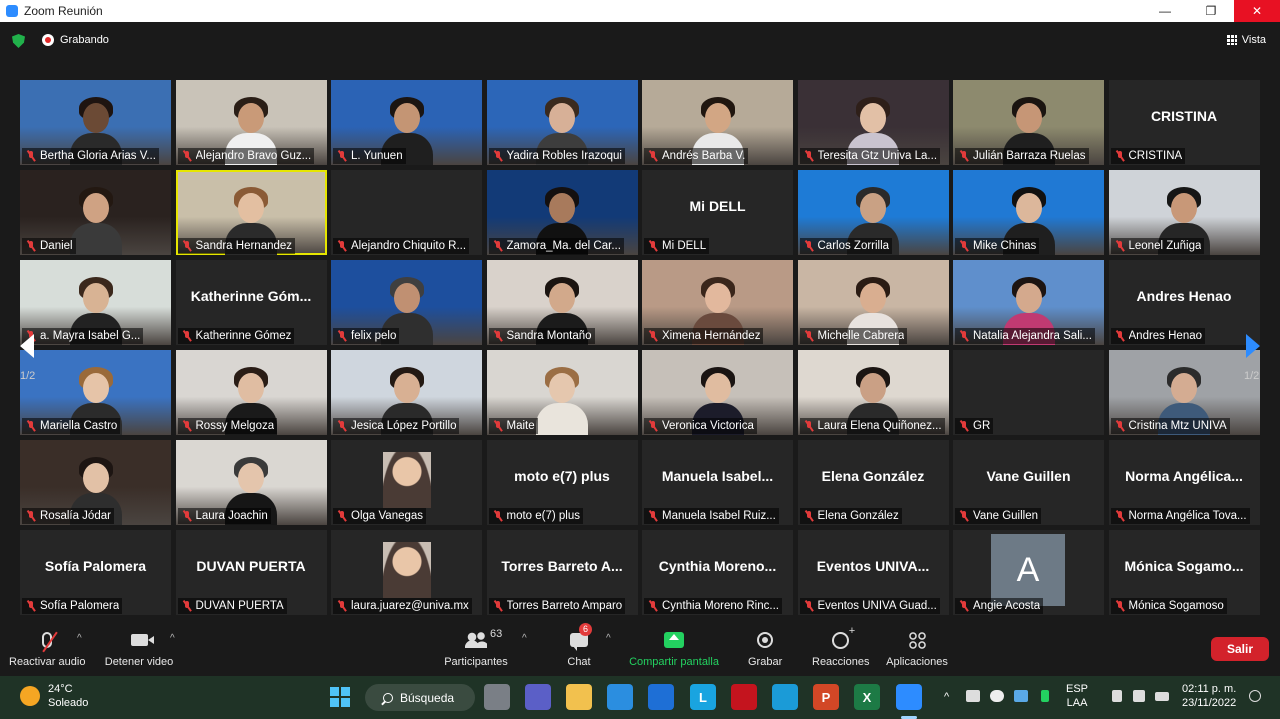  Describe the element at coordinates (95, 566) in the screenshot. I see `participant-display-name: Sofía Palomera` at that location.